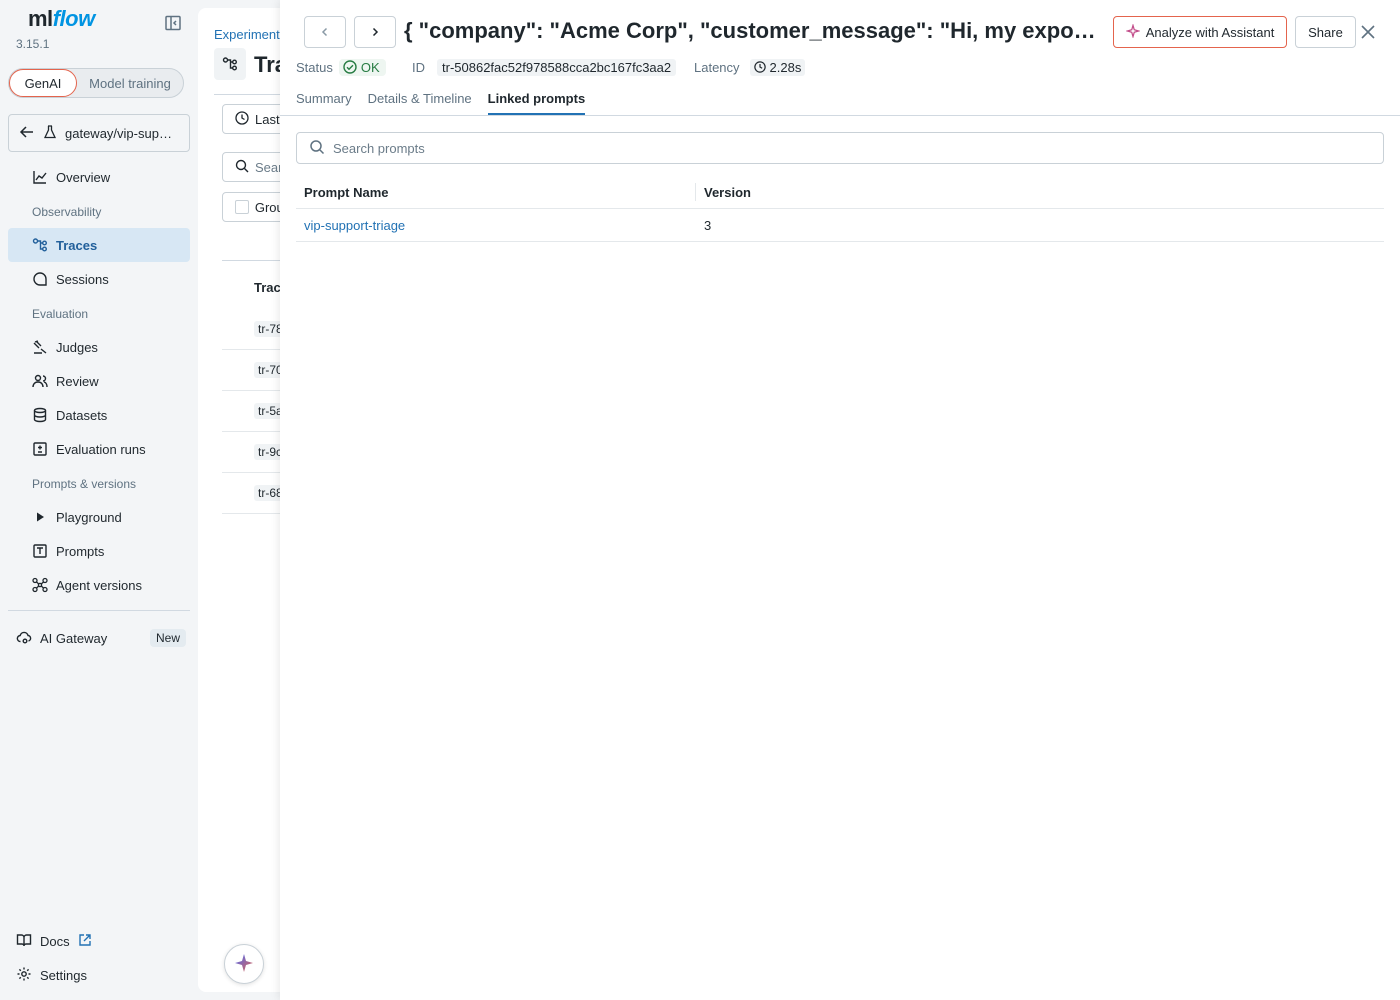  I want to click on breadcrumb: Experiments, so click(250, 34).